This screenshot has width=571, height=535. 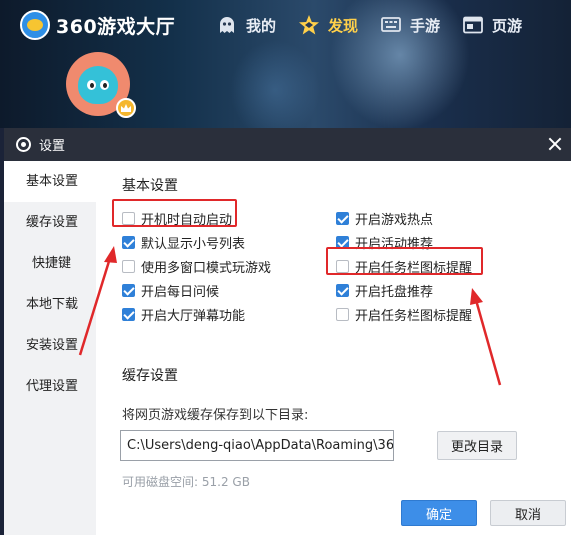 I want to click on sidebar-item-basic: 基本设置, so click(x=50, y=181).